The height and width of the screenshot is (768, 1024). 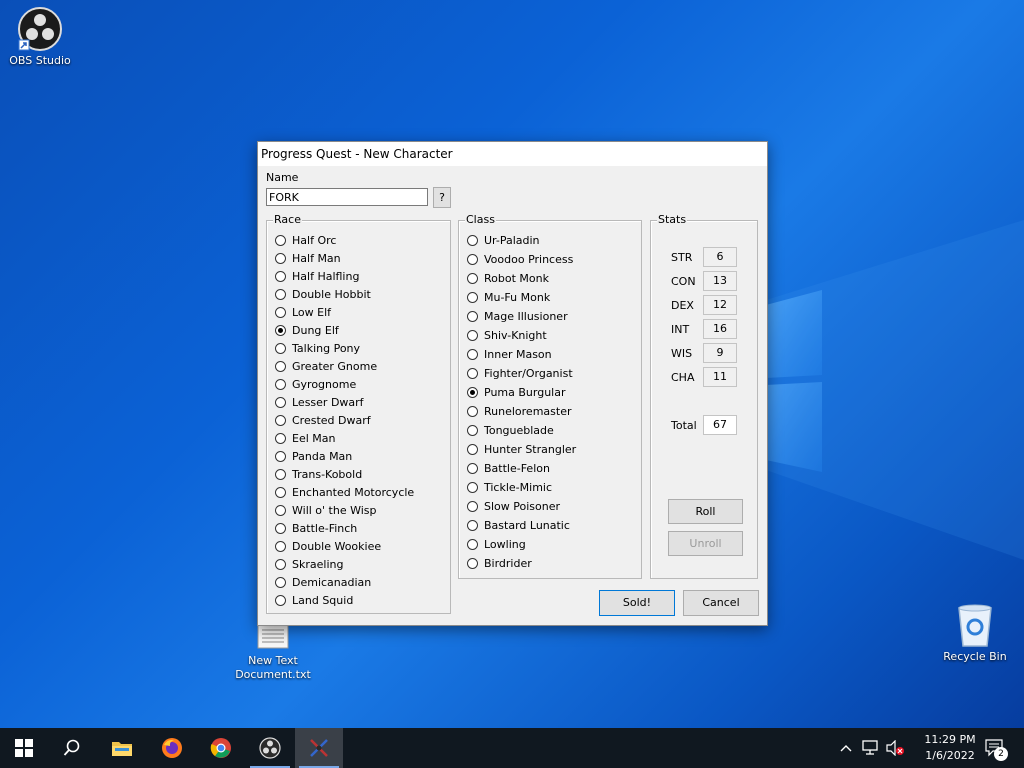 I want to click on desktop-icon-recycle-bin: Recycle Bin, so click(x=975, y=633).